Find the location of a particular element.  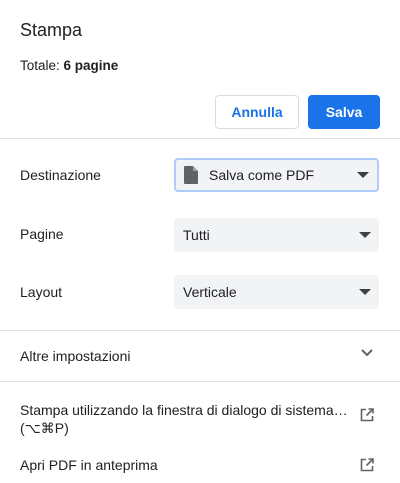

layout-select: Verticale is located at coordinates (276, 292).